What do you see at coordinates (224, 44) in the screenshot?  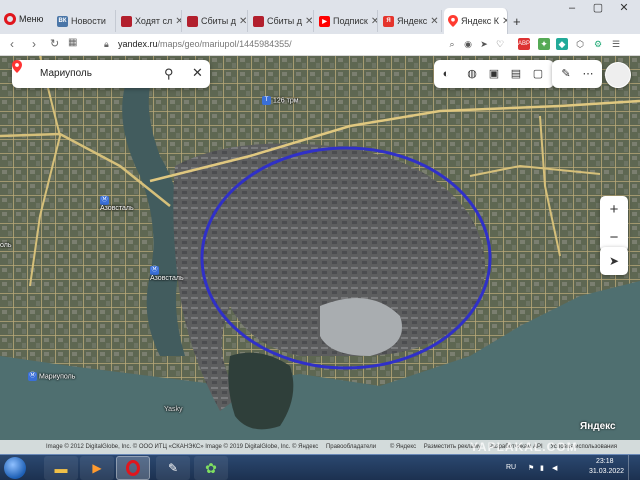 I see `url-path: /maps/geo/mariupol/1445984355/` at bounding box center [224, 44].